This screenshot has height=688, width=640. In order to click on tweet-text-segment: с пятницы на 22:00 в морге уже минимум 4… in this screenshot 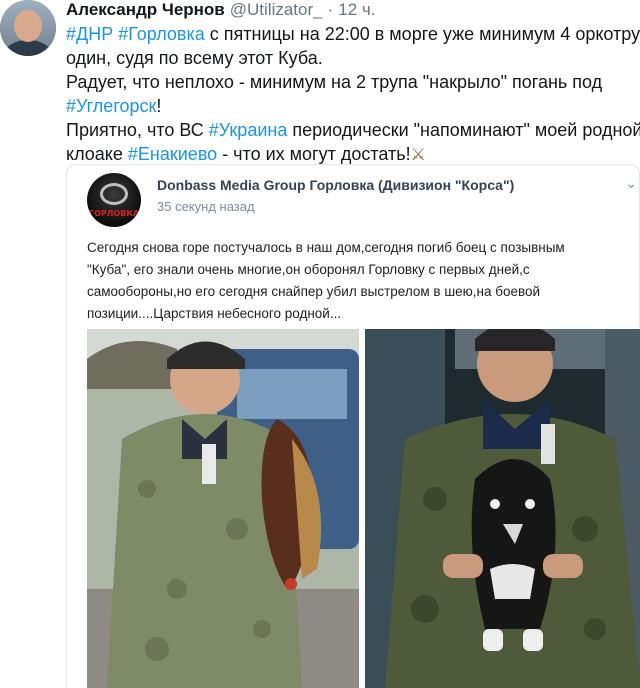, I will do `click(422, 34)`.